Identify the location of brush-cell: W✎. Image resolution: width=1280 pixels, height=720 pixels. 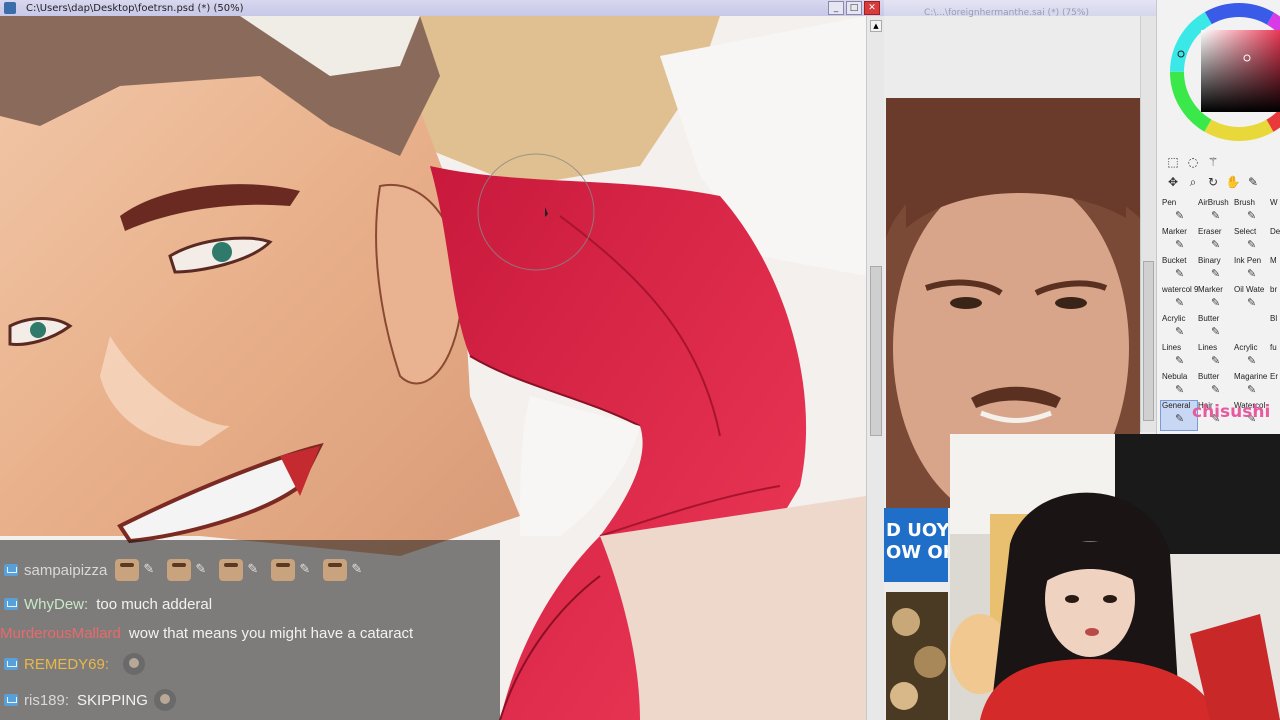
(1274, 212).